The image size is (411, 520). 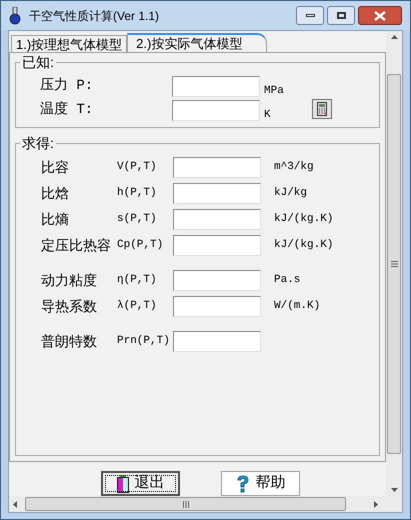 What do you see at coordinates (310, 15) in the screenshot?
I see `minimize-button` at bounding box center [310, 15].